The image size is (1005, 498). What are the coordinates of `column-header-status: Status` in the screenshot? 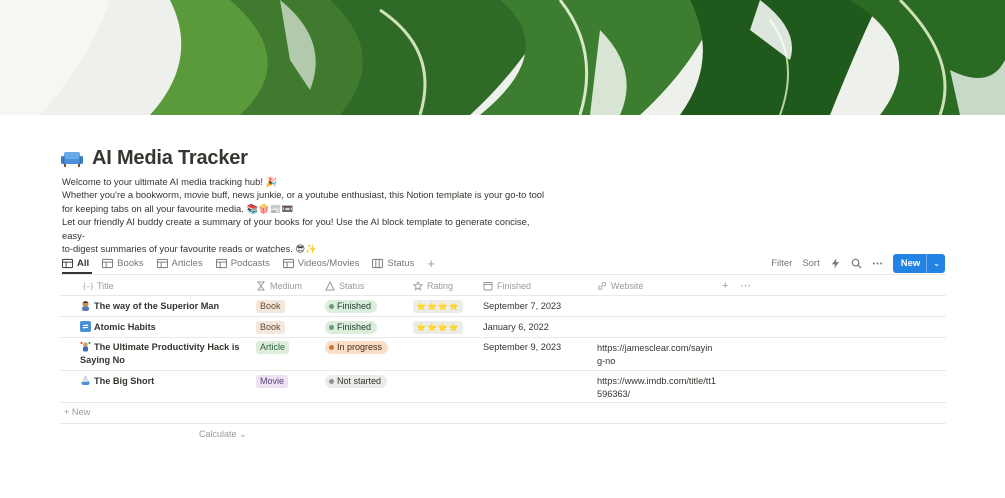 It's located at (345, 286).